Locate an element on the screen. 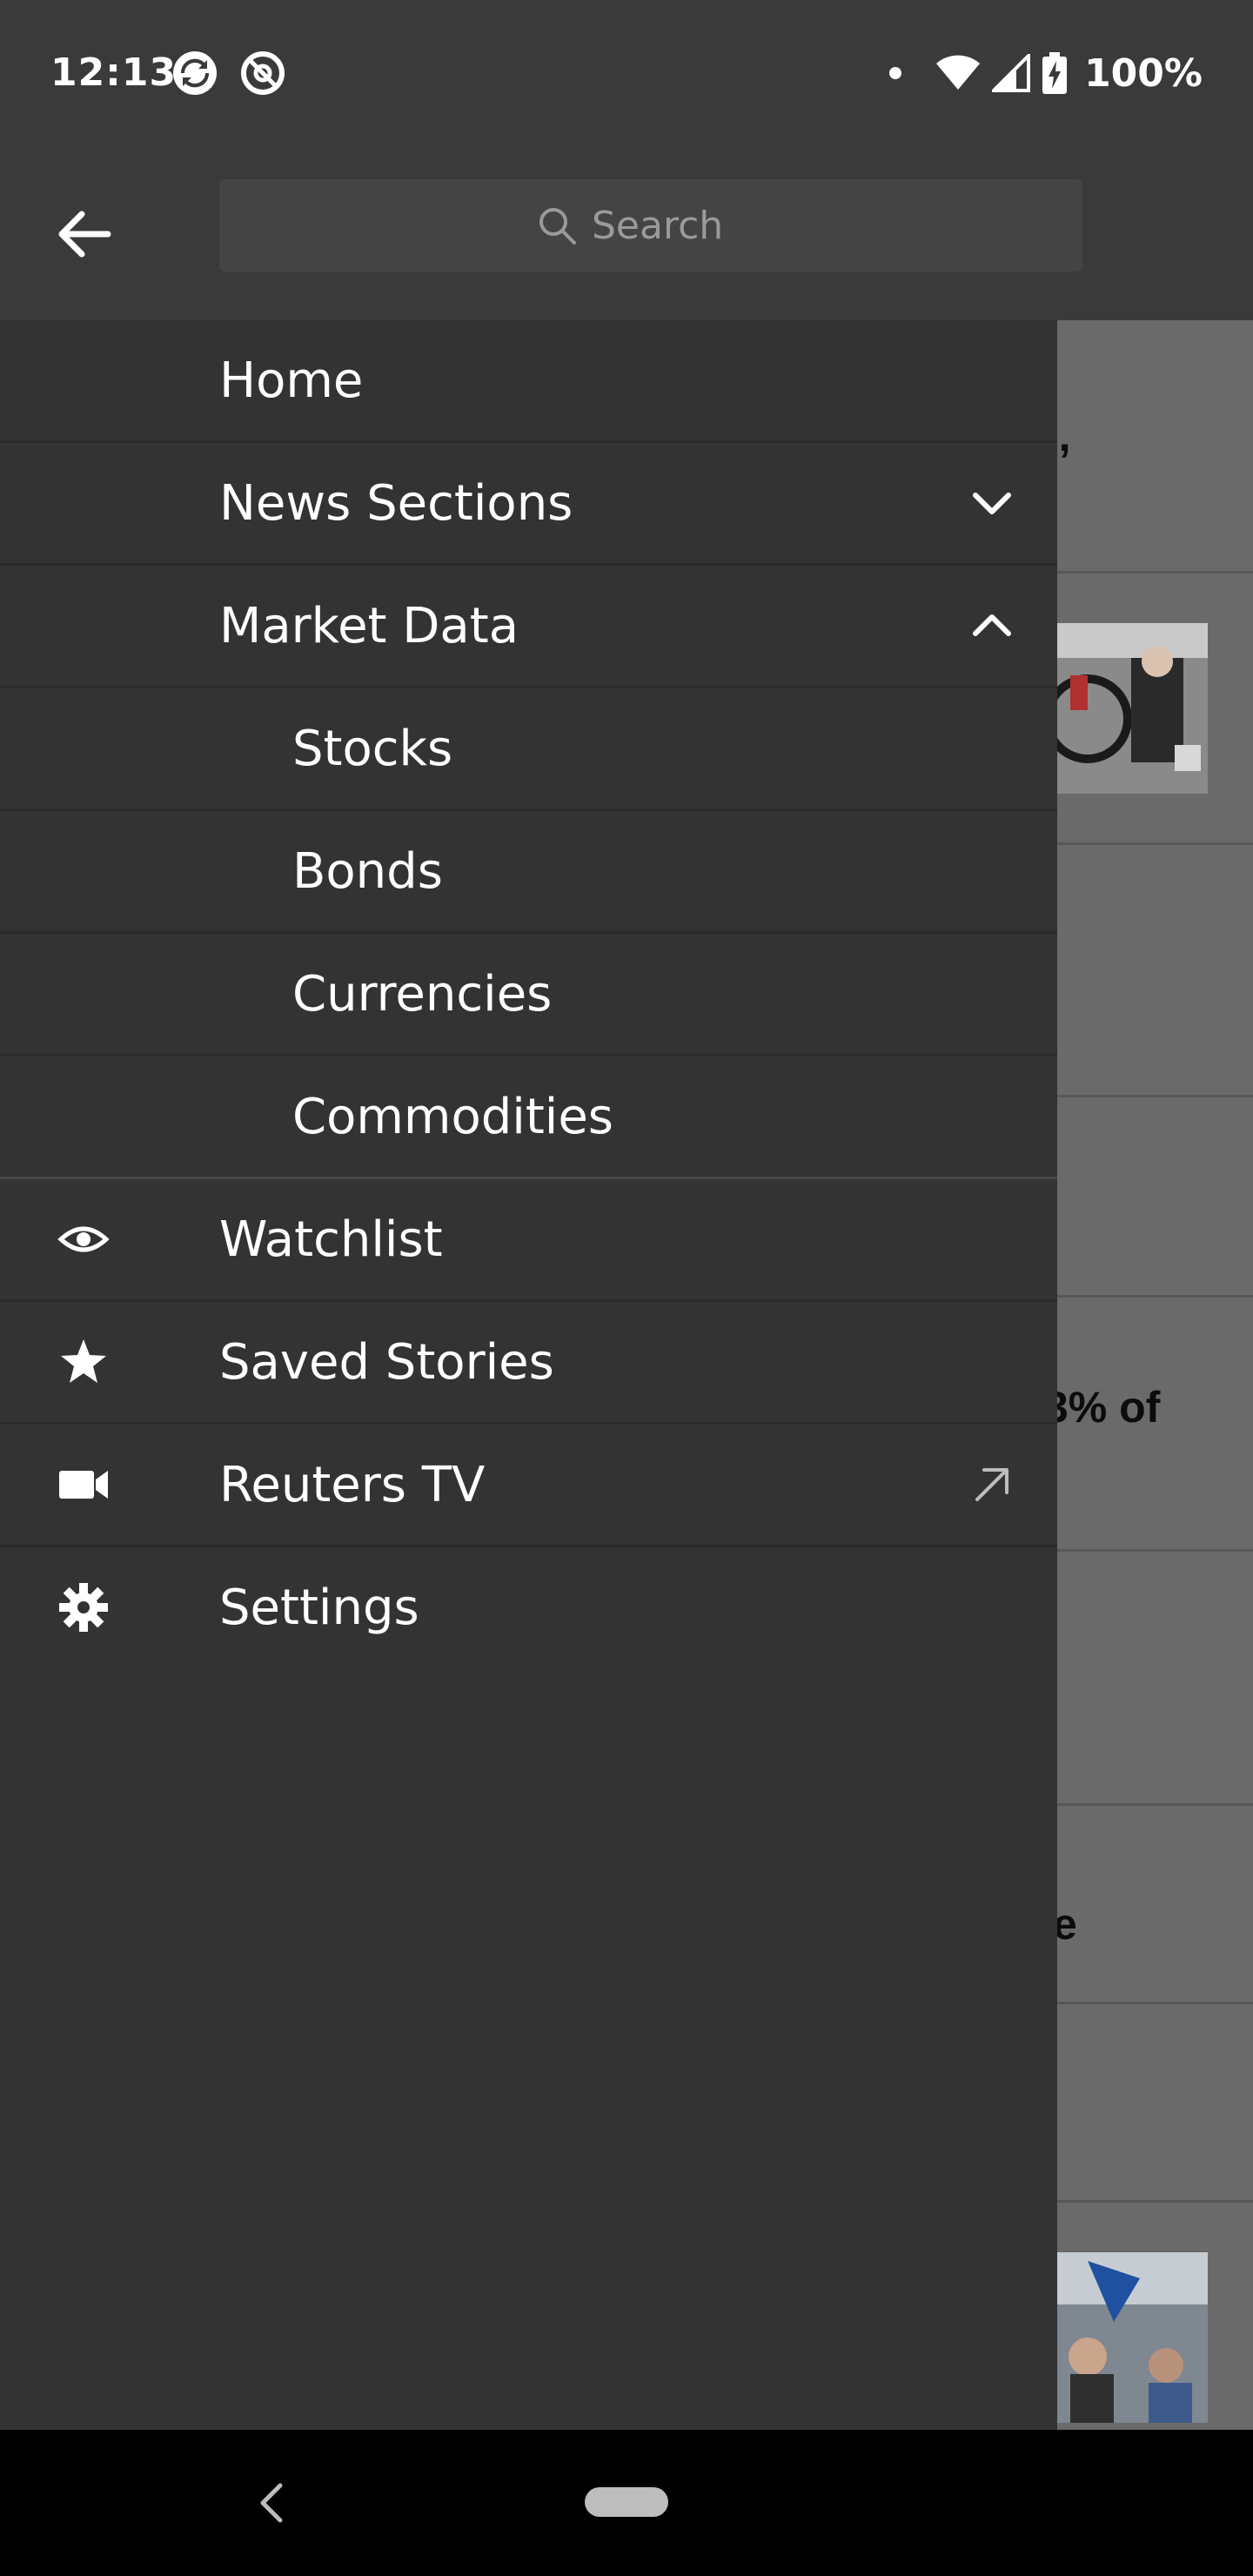 The height and width of the screenshot is (2576, 1253). menu-item-saved-stories: Saved Stories is located at coordinates (528, 1363).